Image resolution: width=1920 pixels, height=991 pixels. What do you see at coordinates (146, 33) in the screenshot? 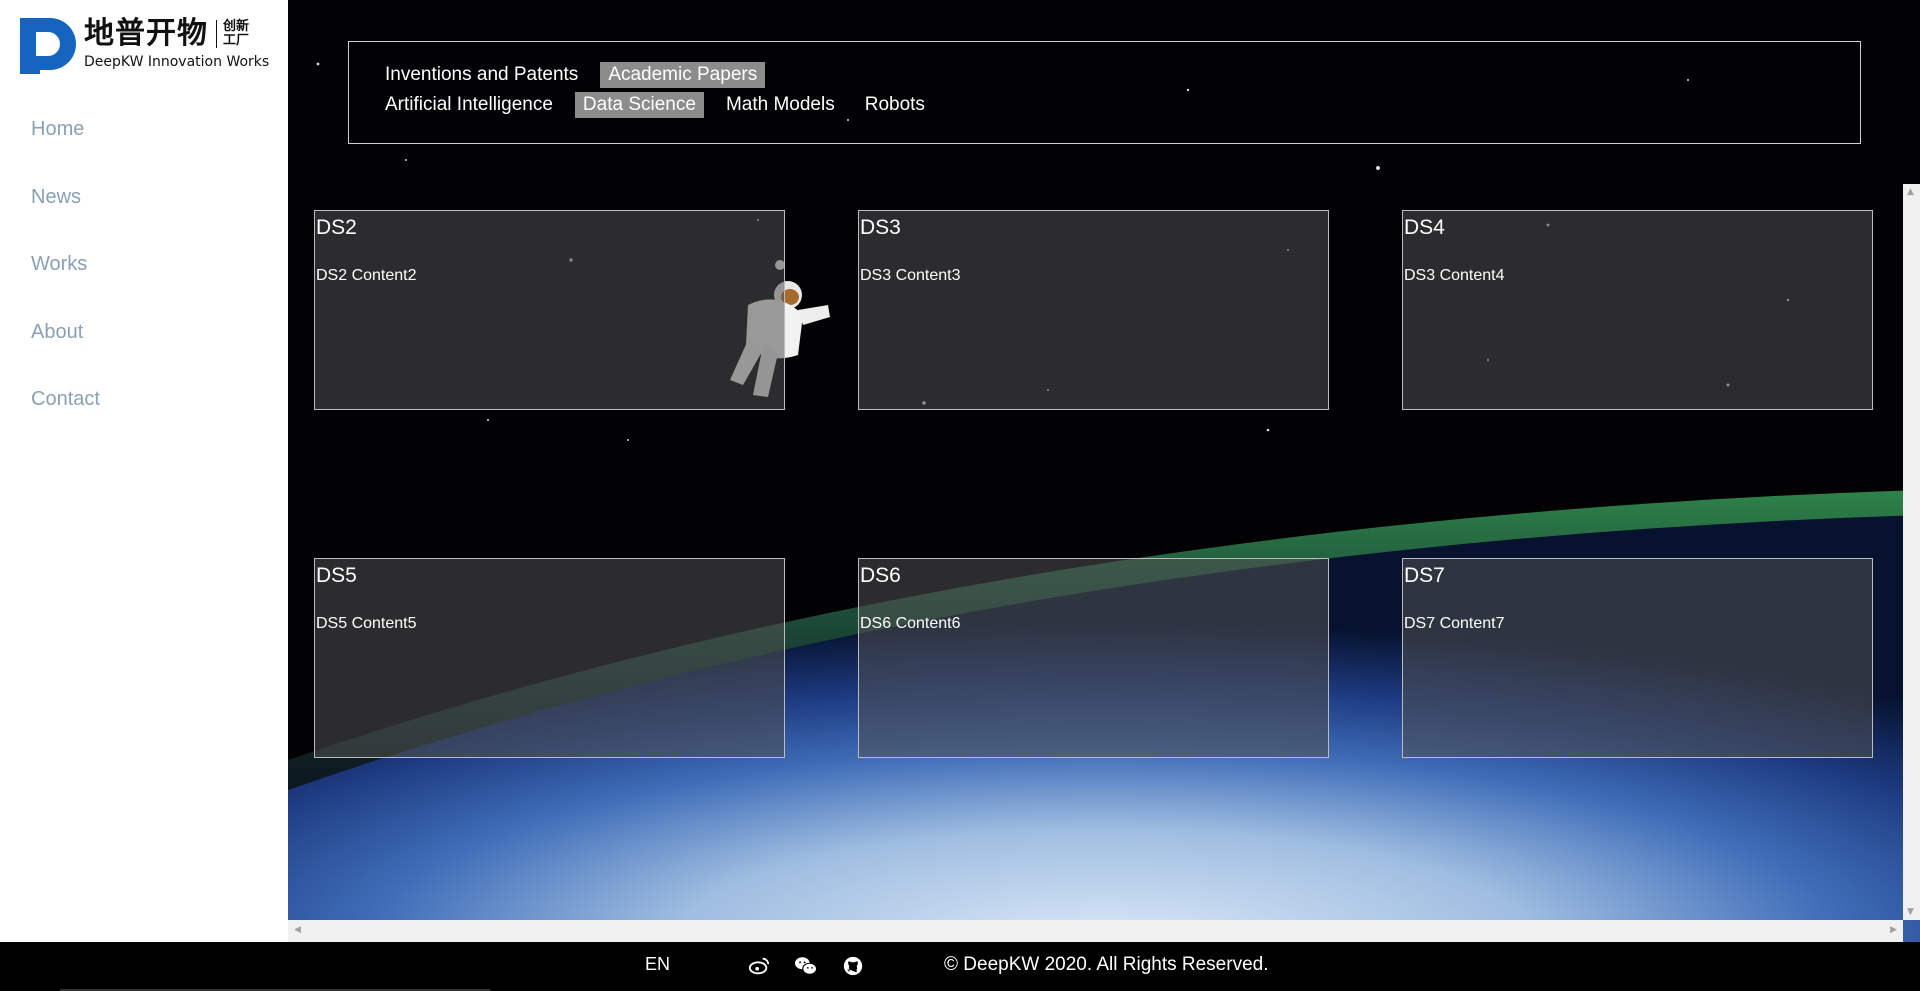
I see `brand-name-cn: 地普开物` at bounding box center [146, 33].